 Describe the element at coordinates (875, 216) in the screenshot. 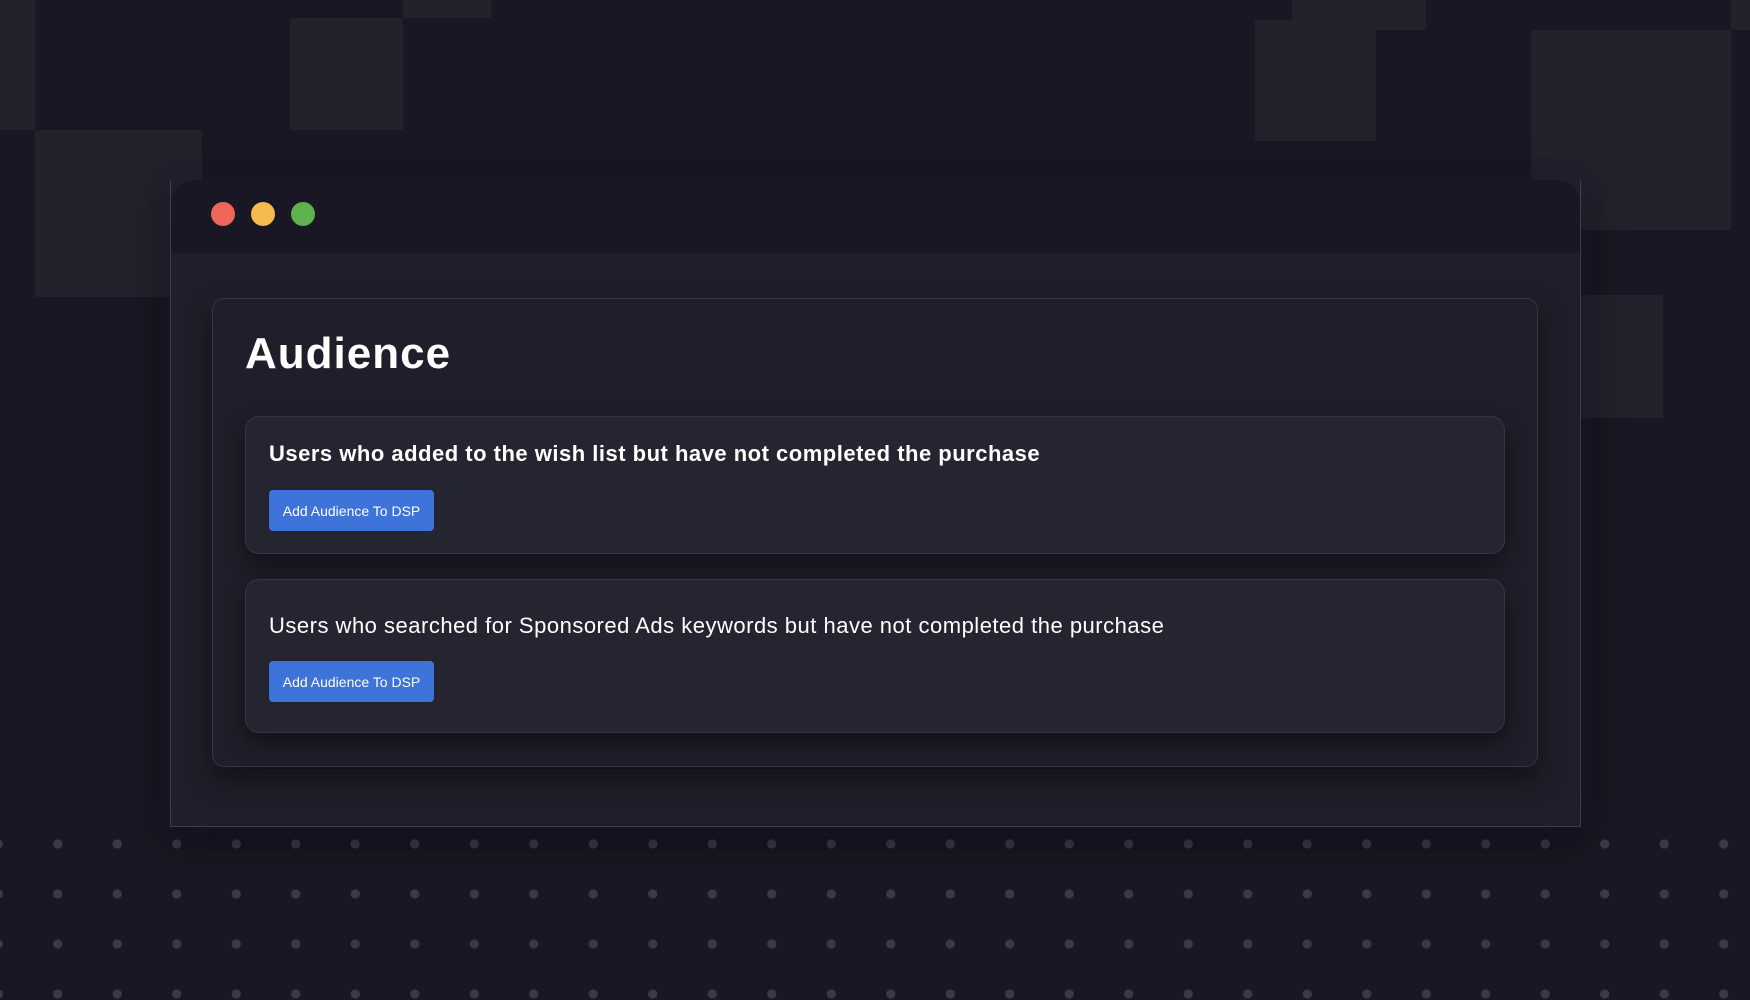

I see `window-titlebar` at that location.